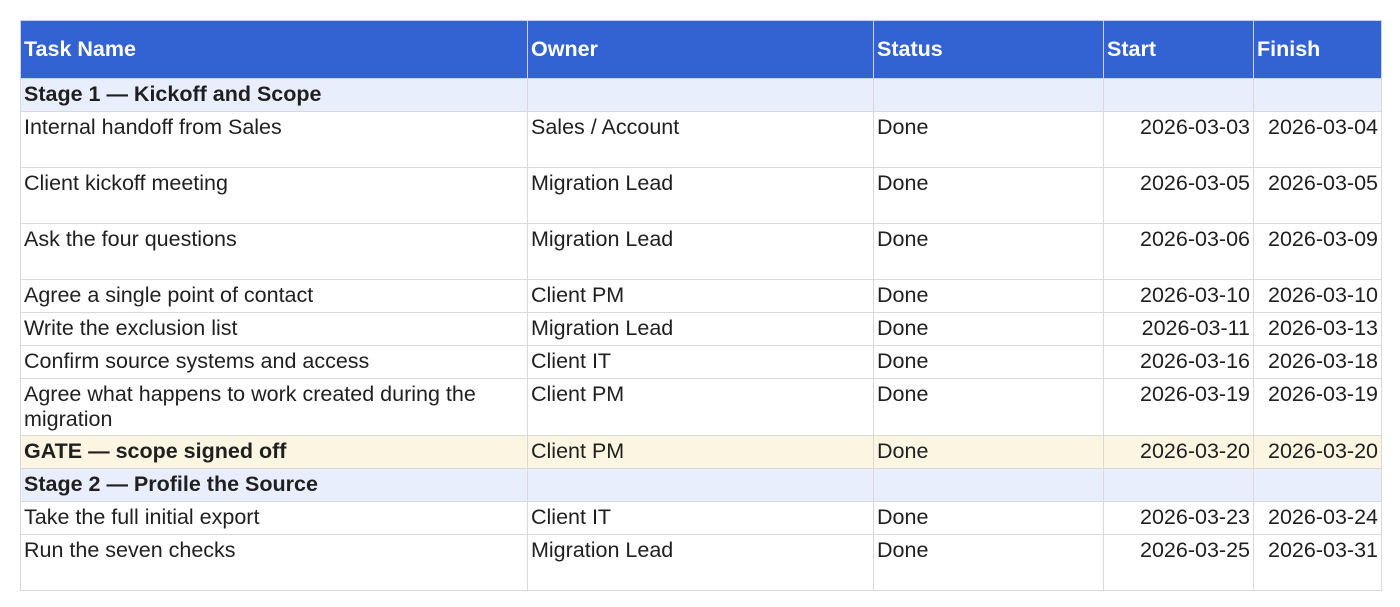  What do you see at coordinates (274, 251) in the screenshot?
I see `task-cell: Ask the four questions` at bounding box center [274, 251].